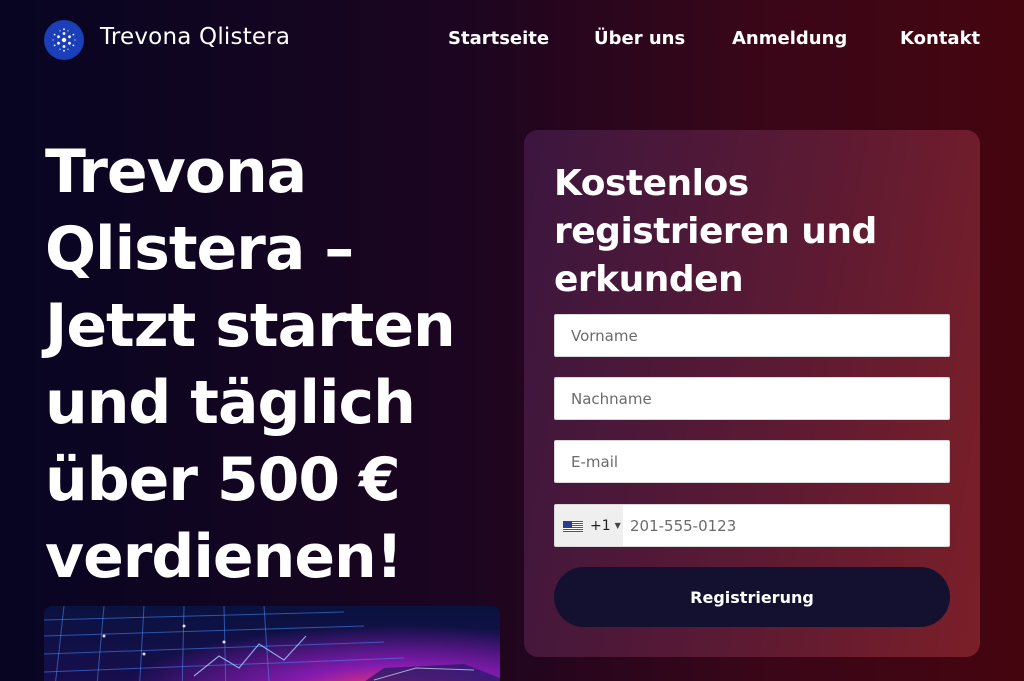  Describe the element at coordinates (498, 38) in the screenshot. I see `nav-item-startseite: Startseite` at that location.